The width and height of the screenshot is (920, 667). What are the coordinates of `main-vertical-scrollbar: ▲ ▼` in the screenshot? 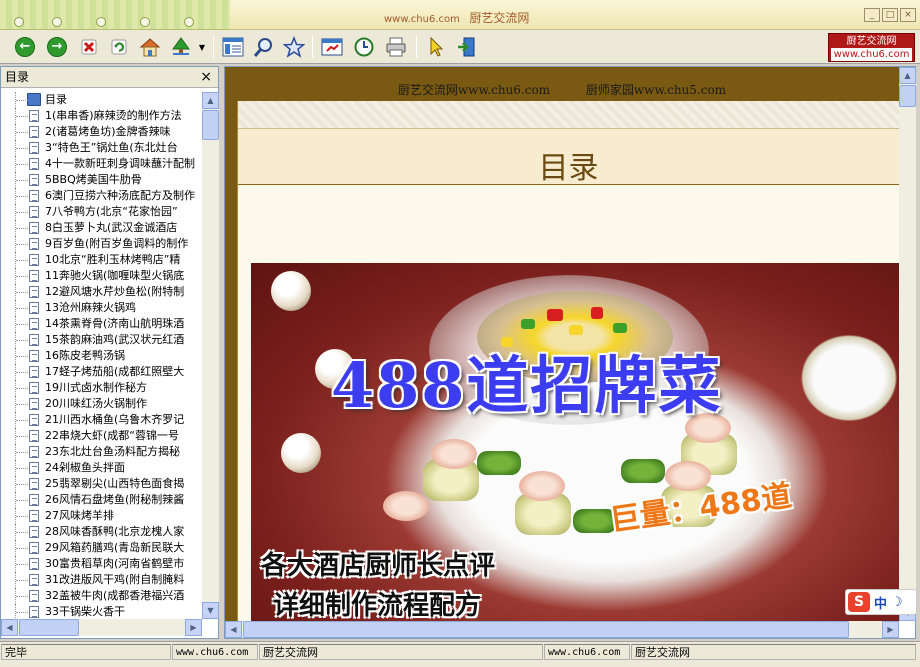 It's located at (907, 344).